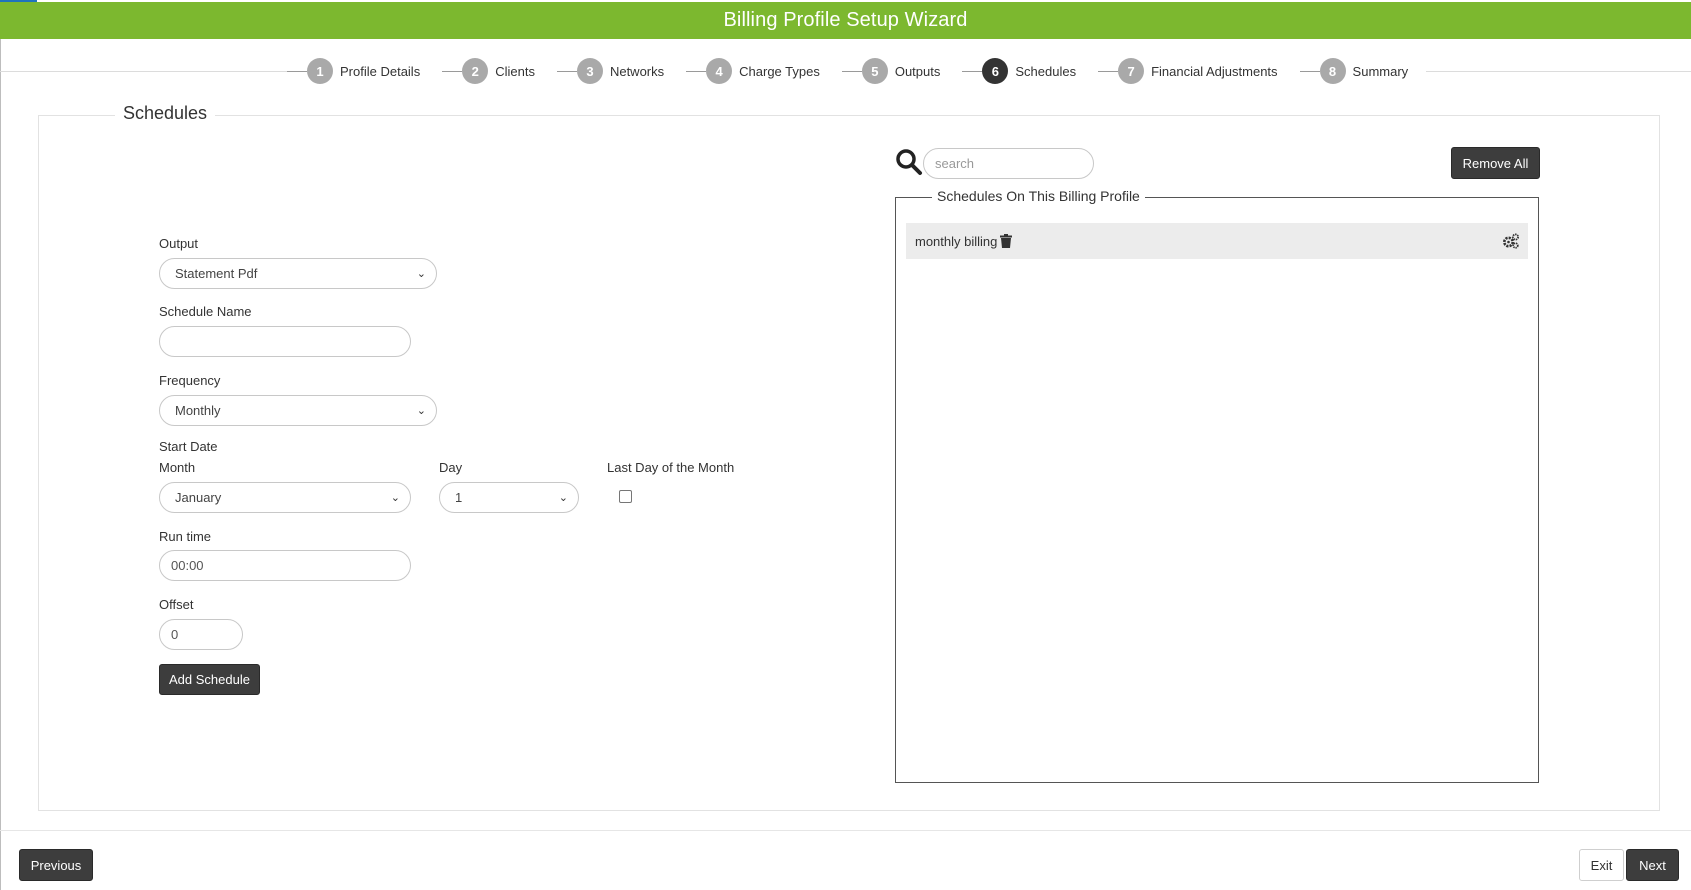 The height and width of the screenshot is (890, 1691). I want to click on output-label: Output, so click(179, 243).